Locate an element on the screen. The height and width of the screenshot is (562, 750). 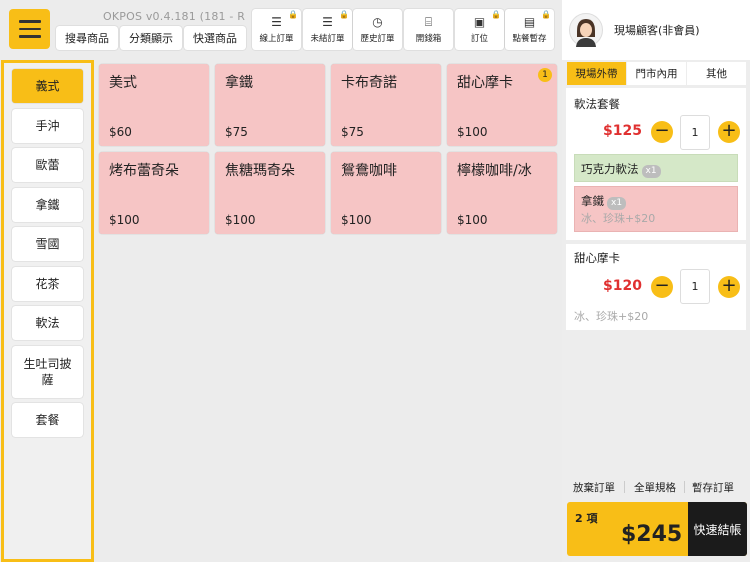
product-card: 卡布奇諾 $75 is located at coordinates (386, 105).